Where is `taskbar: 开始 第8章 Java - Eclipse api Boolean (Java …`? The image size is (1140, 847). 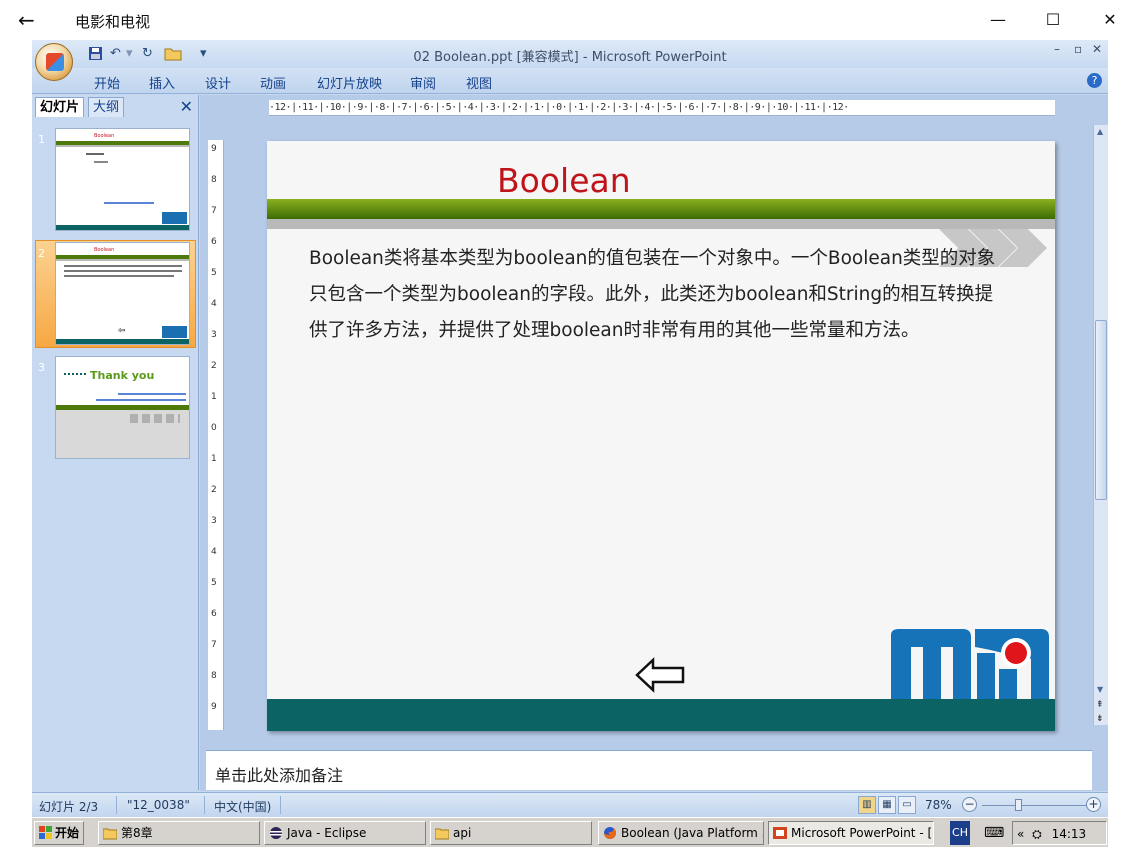
taskbar: 开始 第8章 Java - Eclipse api Boolean (Java … is located at coordinates (570, 832).